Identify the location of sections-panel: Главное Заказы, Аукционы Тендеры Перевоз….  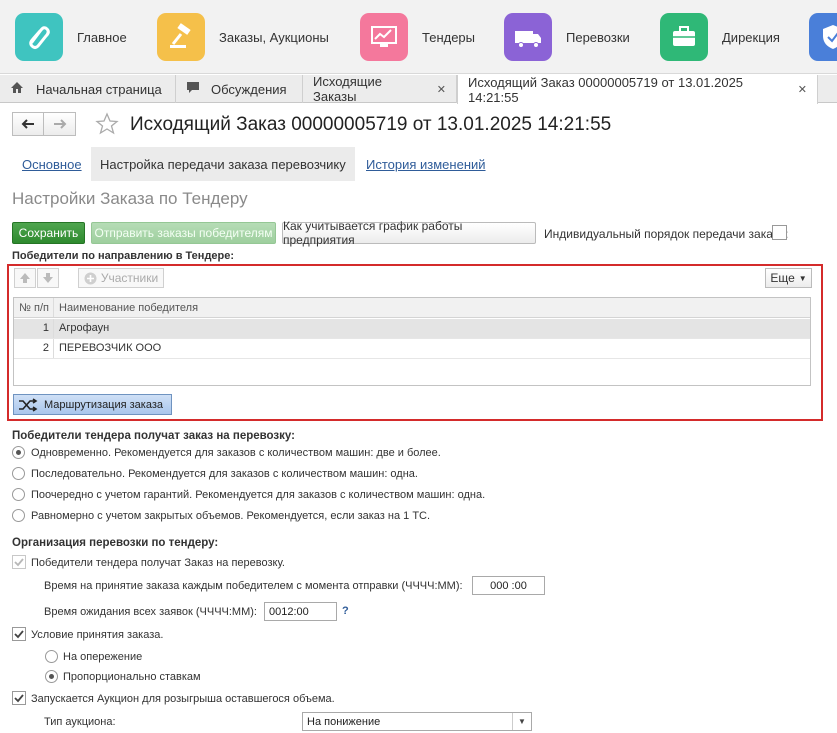
(418, 37).